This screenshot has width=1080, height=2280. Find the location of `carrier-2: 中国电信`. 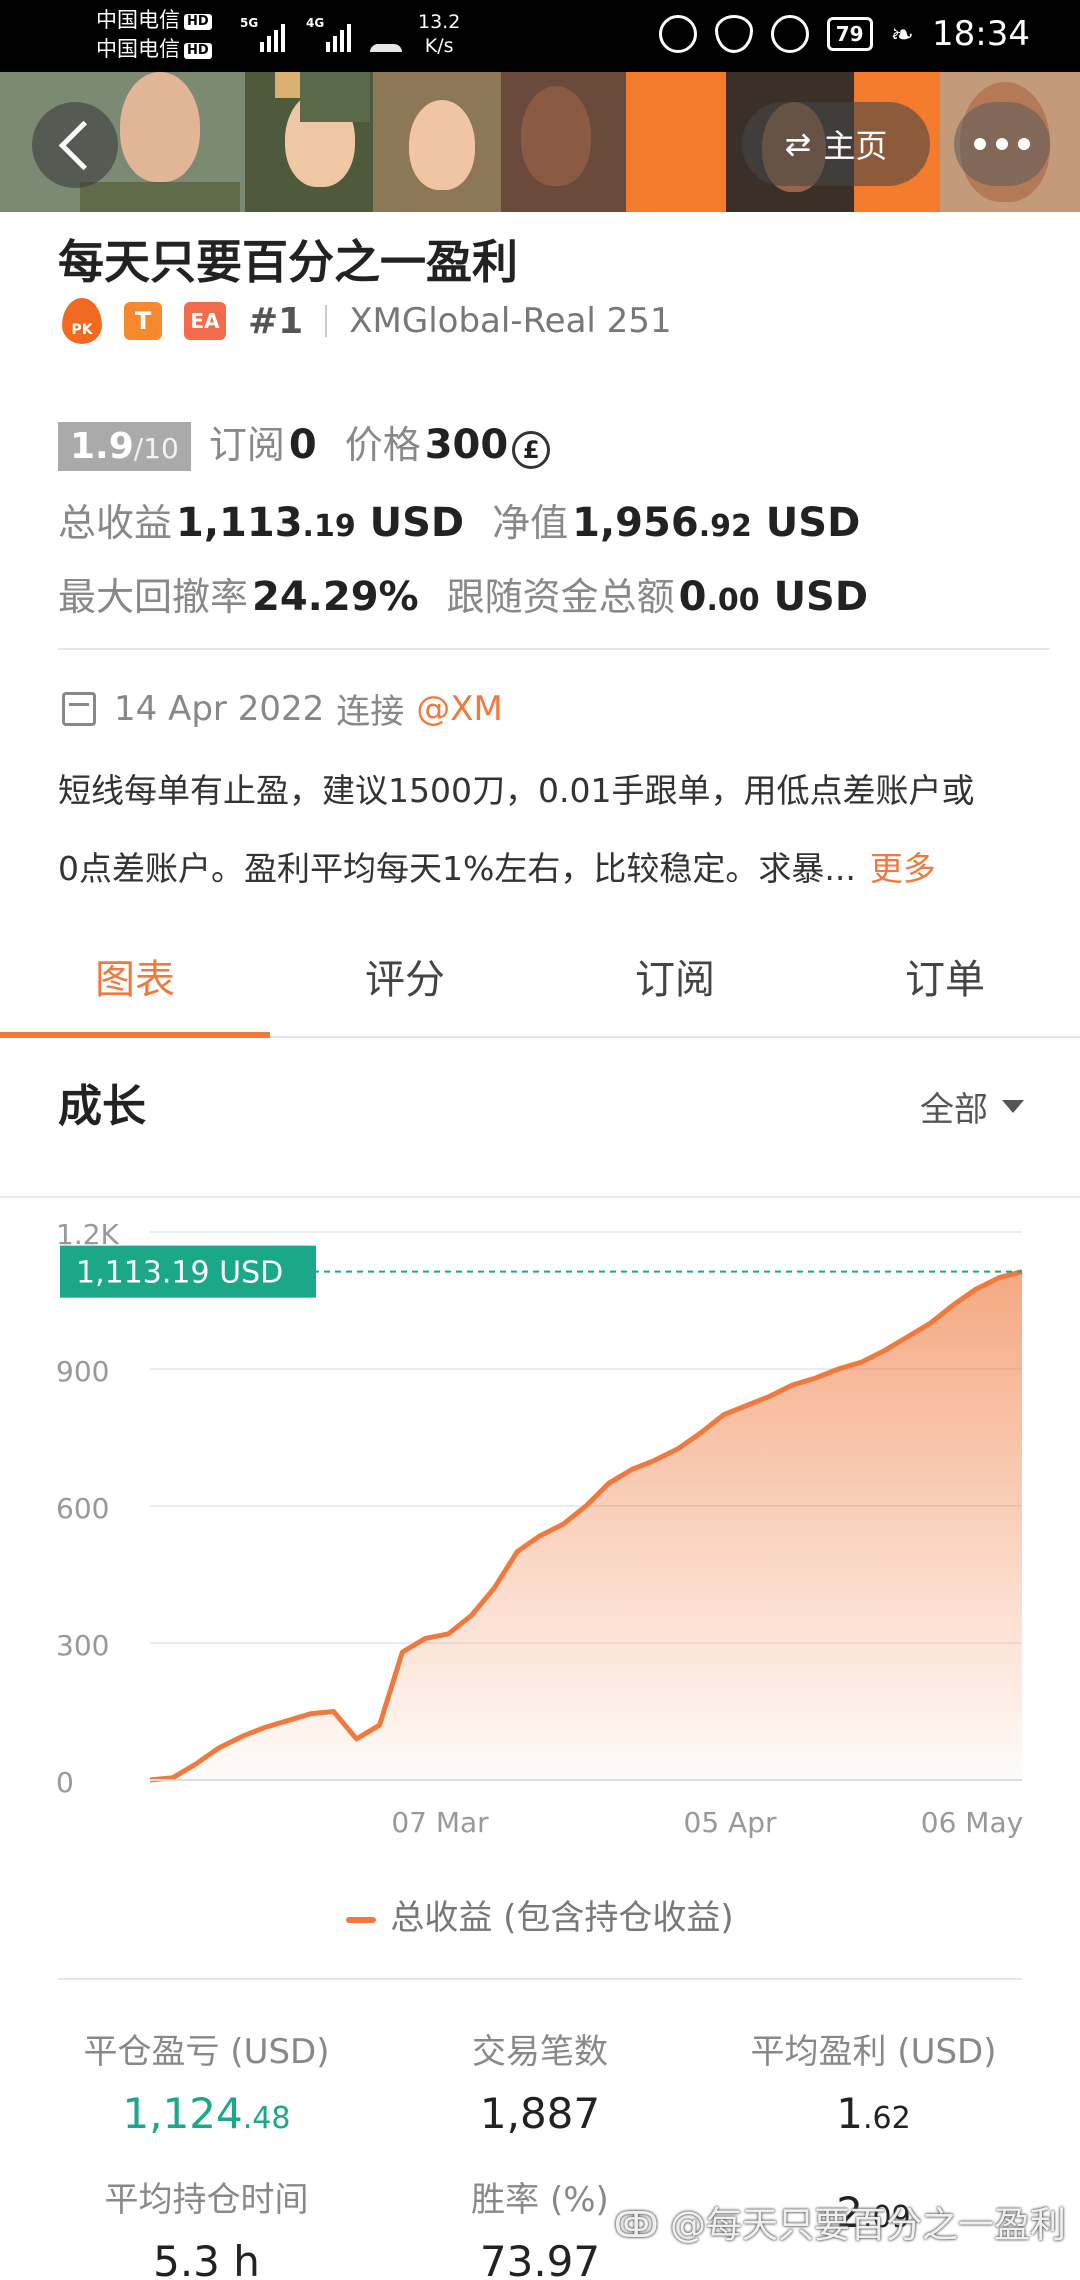

carrier-2: 中国电信 is located at coordinates (138, 49).